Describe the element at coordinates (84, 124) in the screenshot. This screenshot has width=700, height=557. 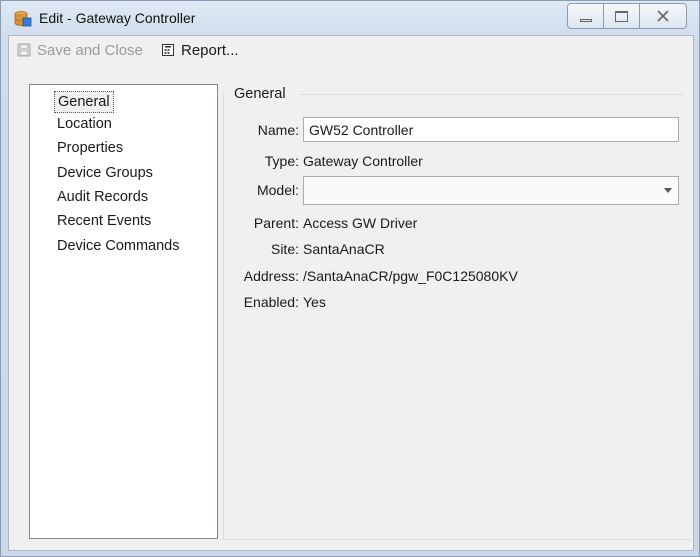
I see `nav-item-location: Location` at that location.